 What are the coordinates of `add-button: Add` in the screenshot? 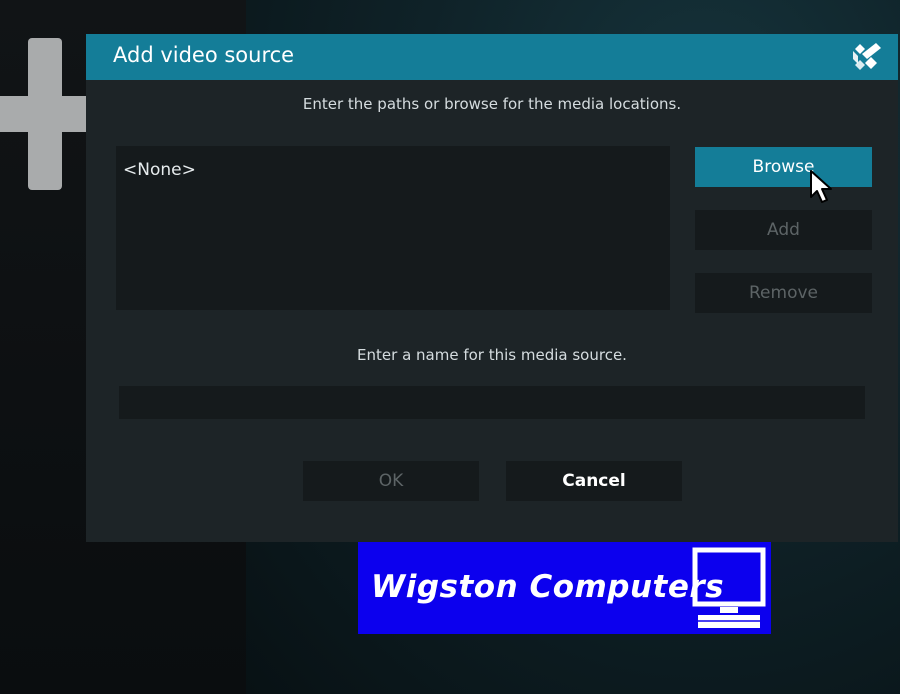 It's located at (783, 230).